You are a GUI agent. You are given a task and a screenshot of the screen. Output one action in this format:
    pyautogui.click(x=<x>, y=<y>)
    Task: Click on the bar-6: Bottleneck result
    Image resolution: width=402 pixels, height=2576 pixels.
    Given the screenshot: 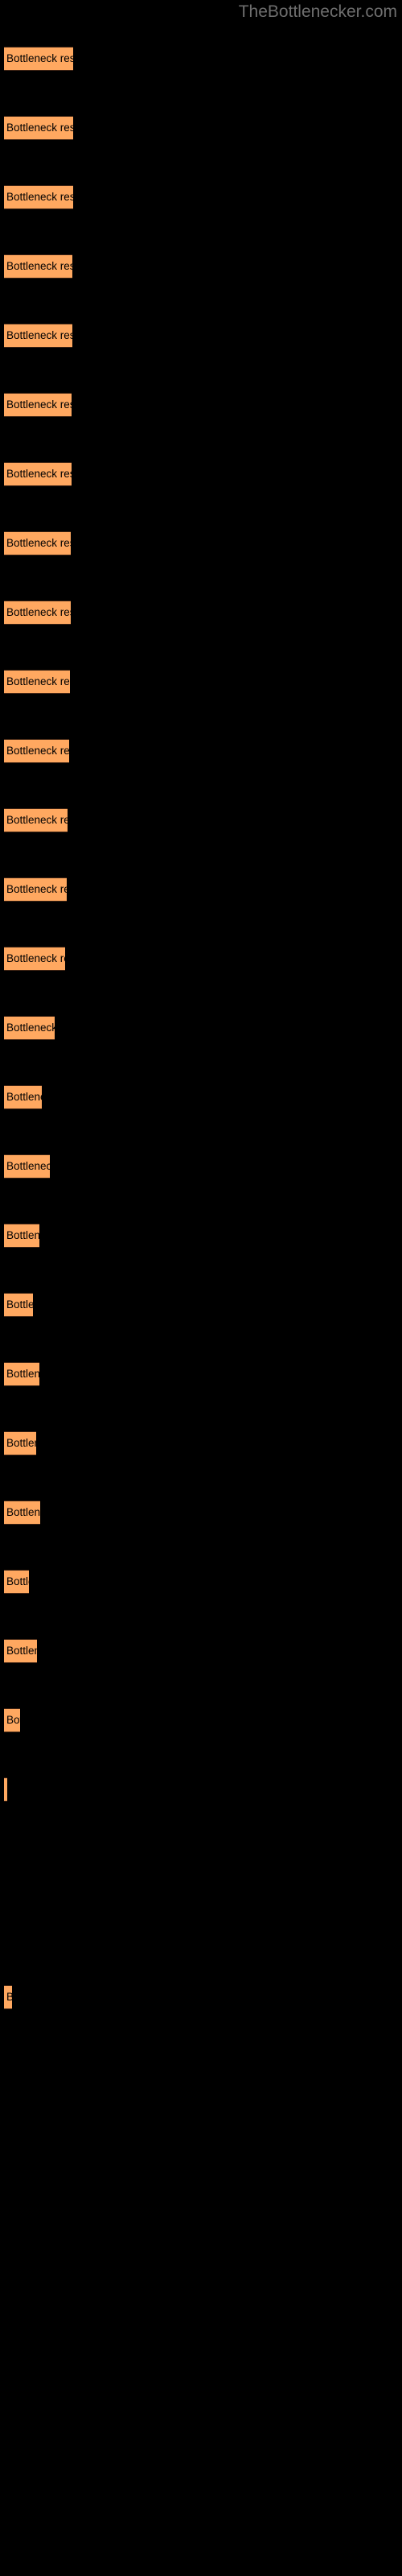 What is the action you would take?
    pyautogui.click(x=38, y=405)
    